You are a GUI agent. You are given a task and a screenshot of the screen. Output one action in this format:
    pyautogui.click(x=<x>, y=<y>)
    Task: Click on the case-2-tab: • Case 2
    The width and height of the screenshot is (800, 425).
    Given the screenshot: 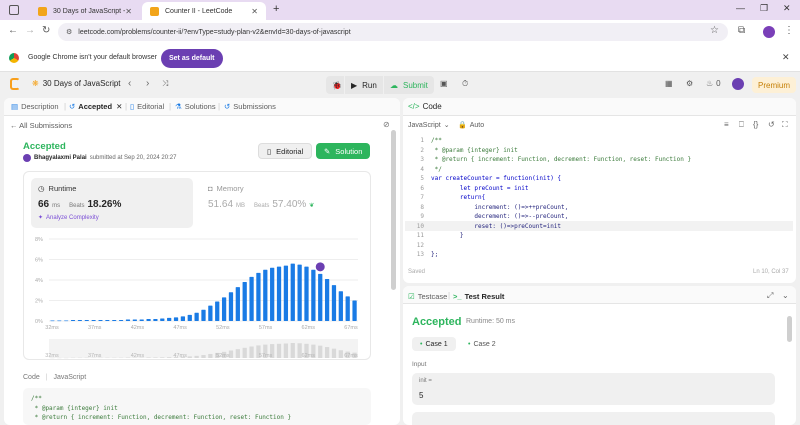 What is the action you would take?
    pyautogui.click(x=482, y=344)
    